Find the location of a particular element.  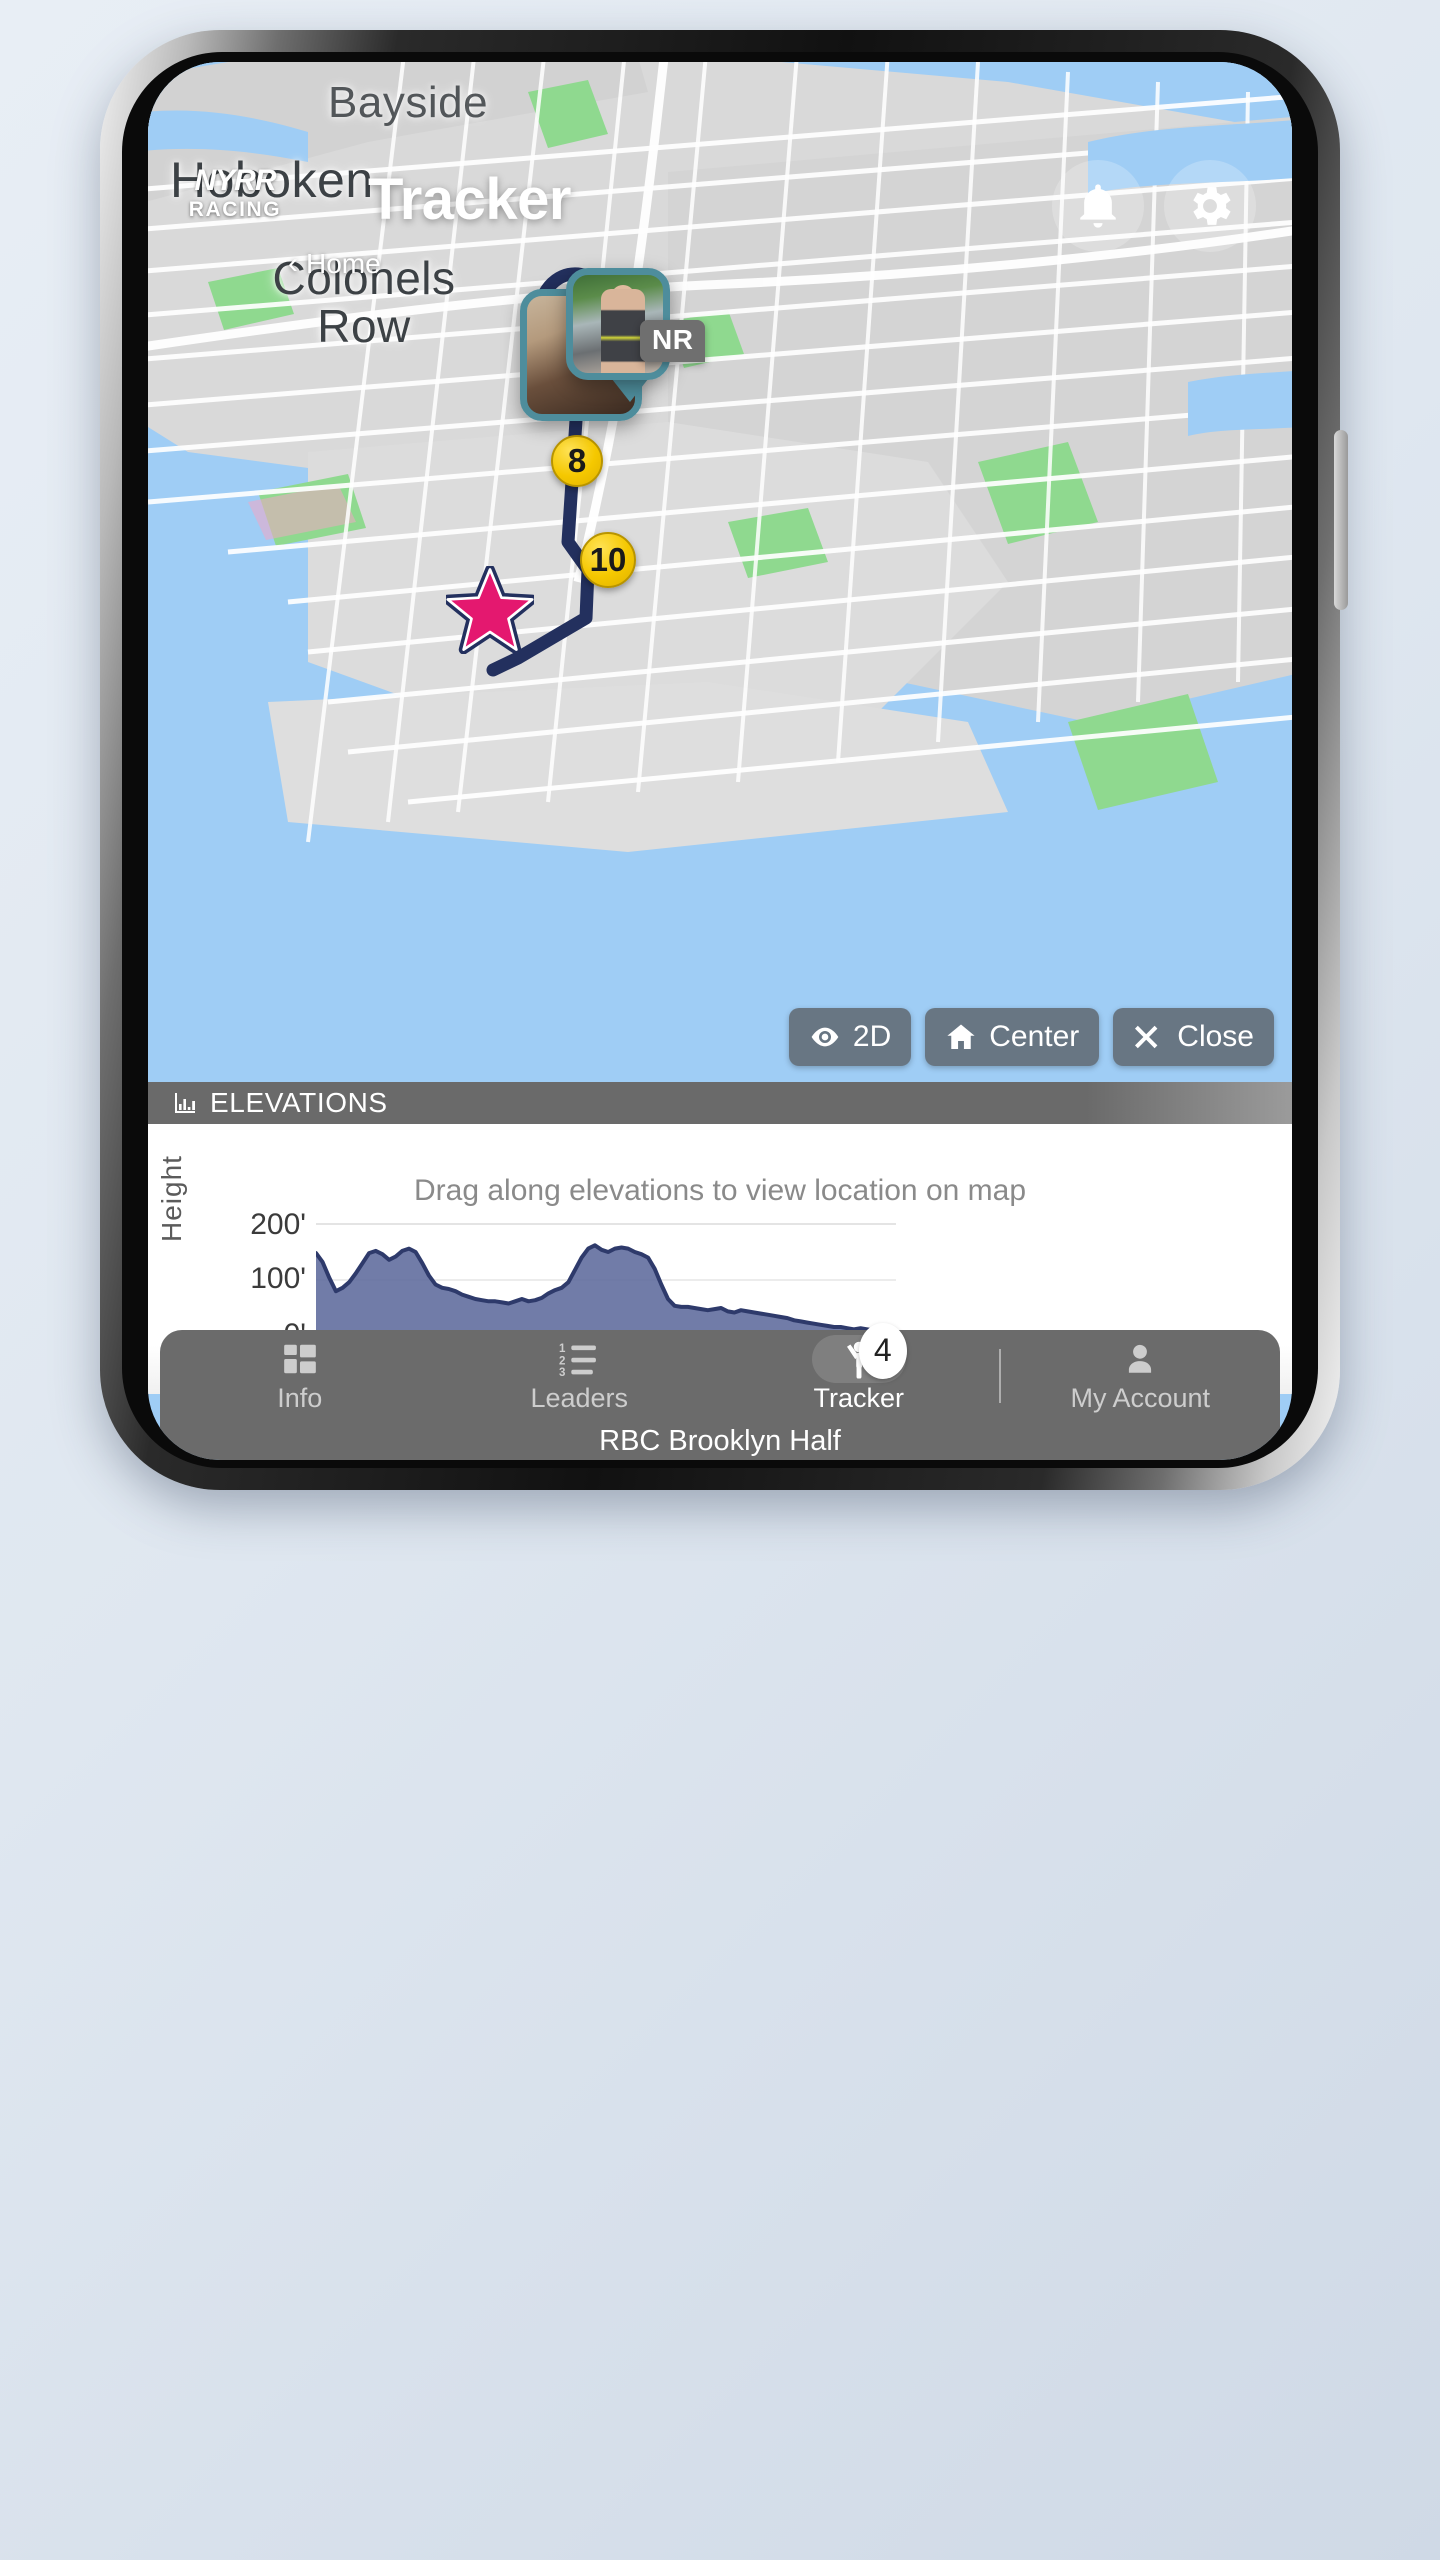

view-2d-button: 2D is located at coordinates (850, 1037).